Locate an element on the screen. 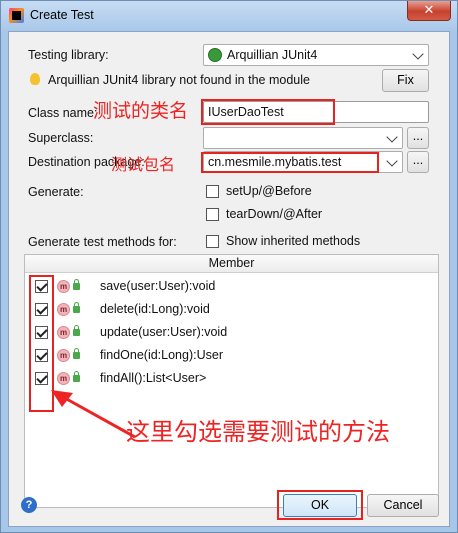 The width and height of the screenshot is (458, 533). methods-label: Generate test methods for: is located at coordinates (102, 242).